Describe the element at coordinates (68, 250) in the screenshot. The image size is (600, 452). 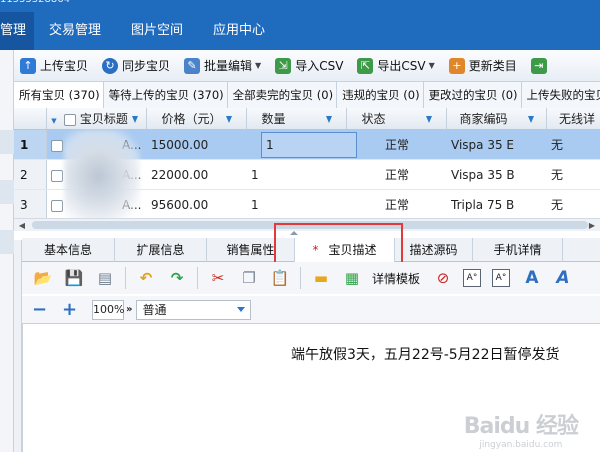
I see `tab-basic-info: 基本信息` at that location.